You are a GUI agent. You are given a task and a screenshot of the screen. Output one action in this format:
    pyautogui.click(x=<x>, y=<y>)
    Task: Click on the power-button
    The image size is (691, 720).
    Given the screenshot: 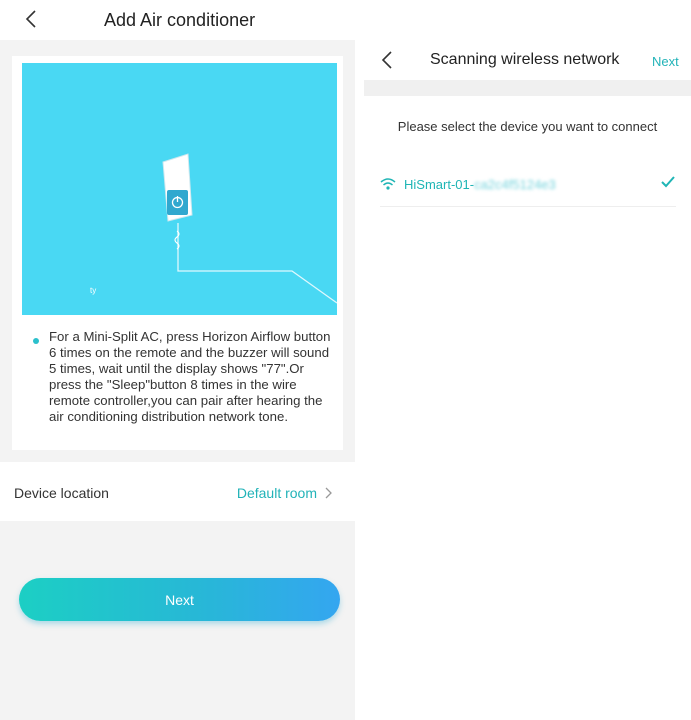 What is the action you would take?
    pyautogui.click(x=177, y=202)
    